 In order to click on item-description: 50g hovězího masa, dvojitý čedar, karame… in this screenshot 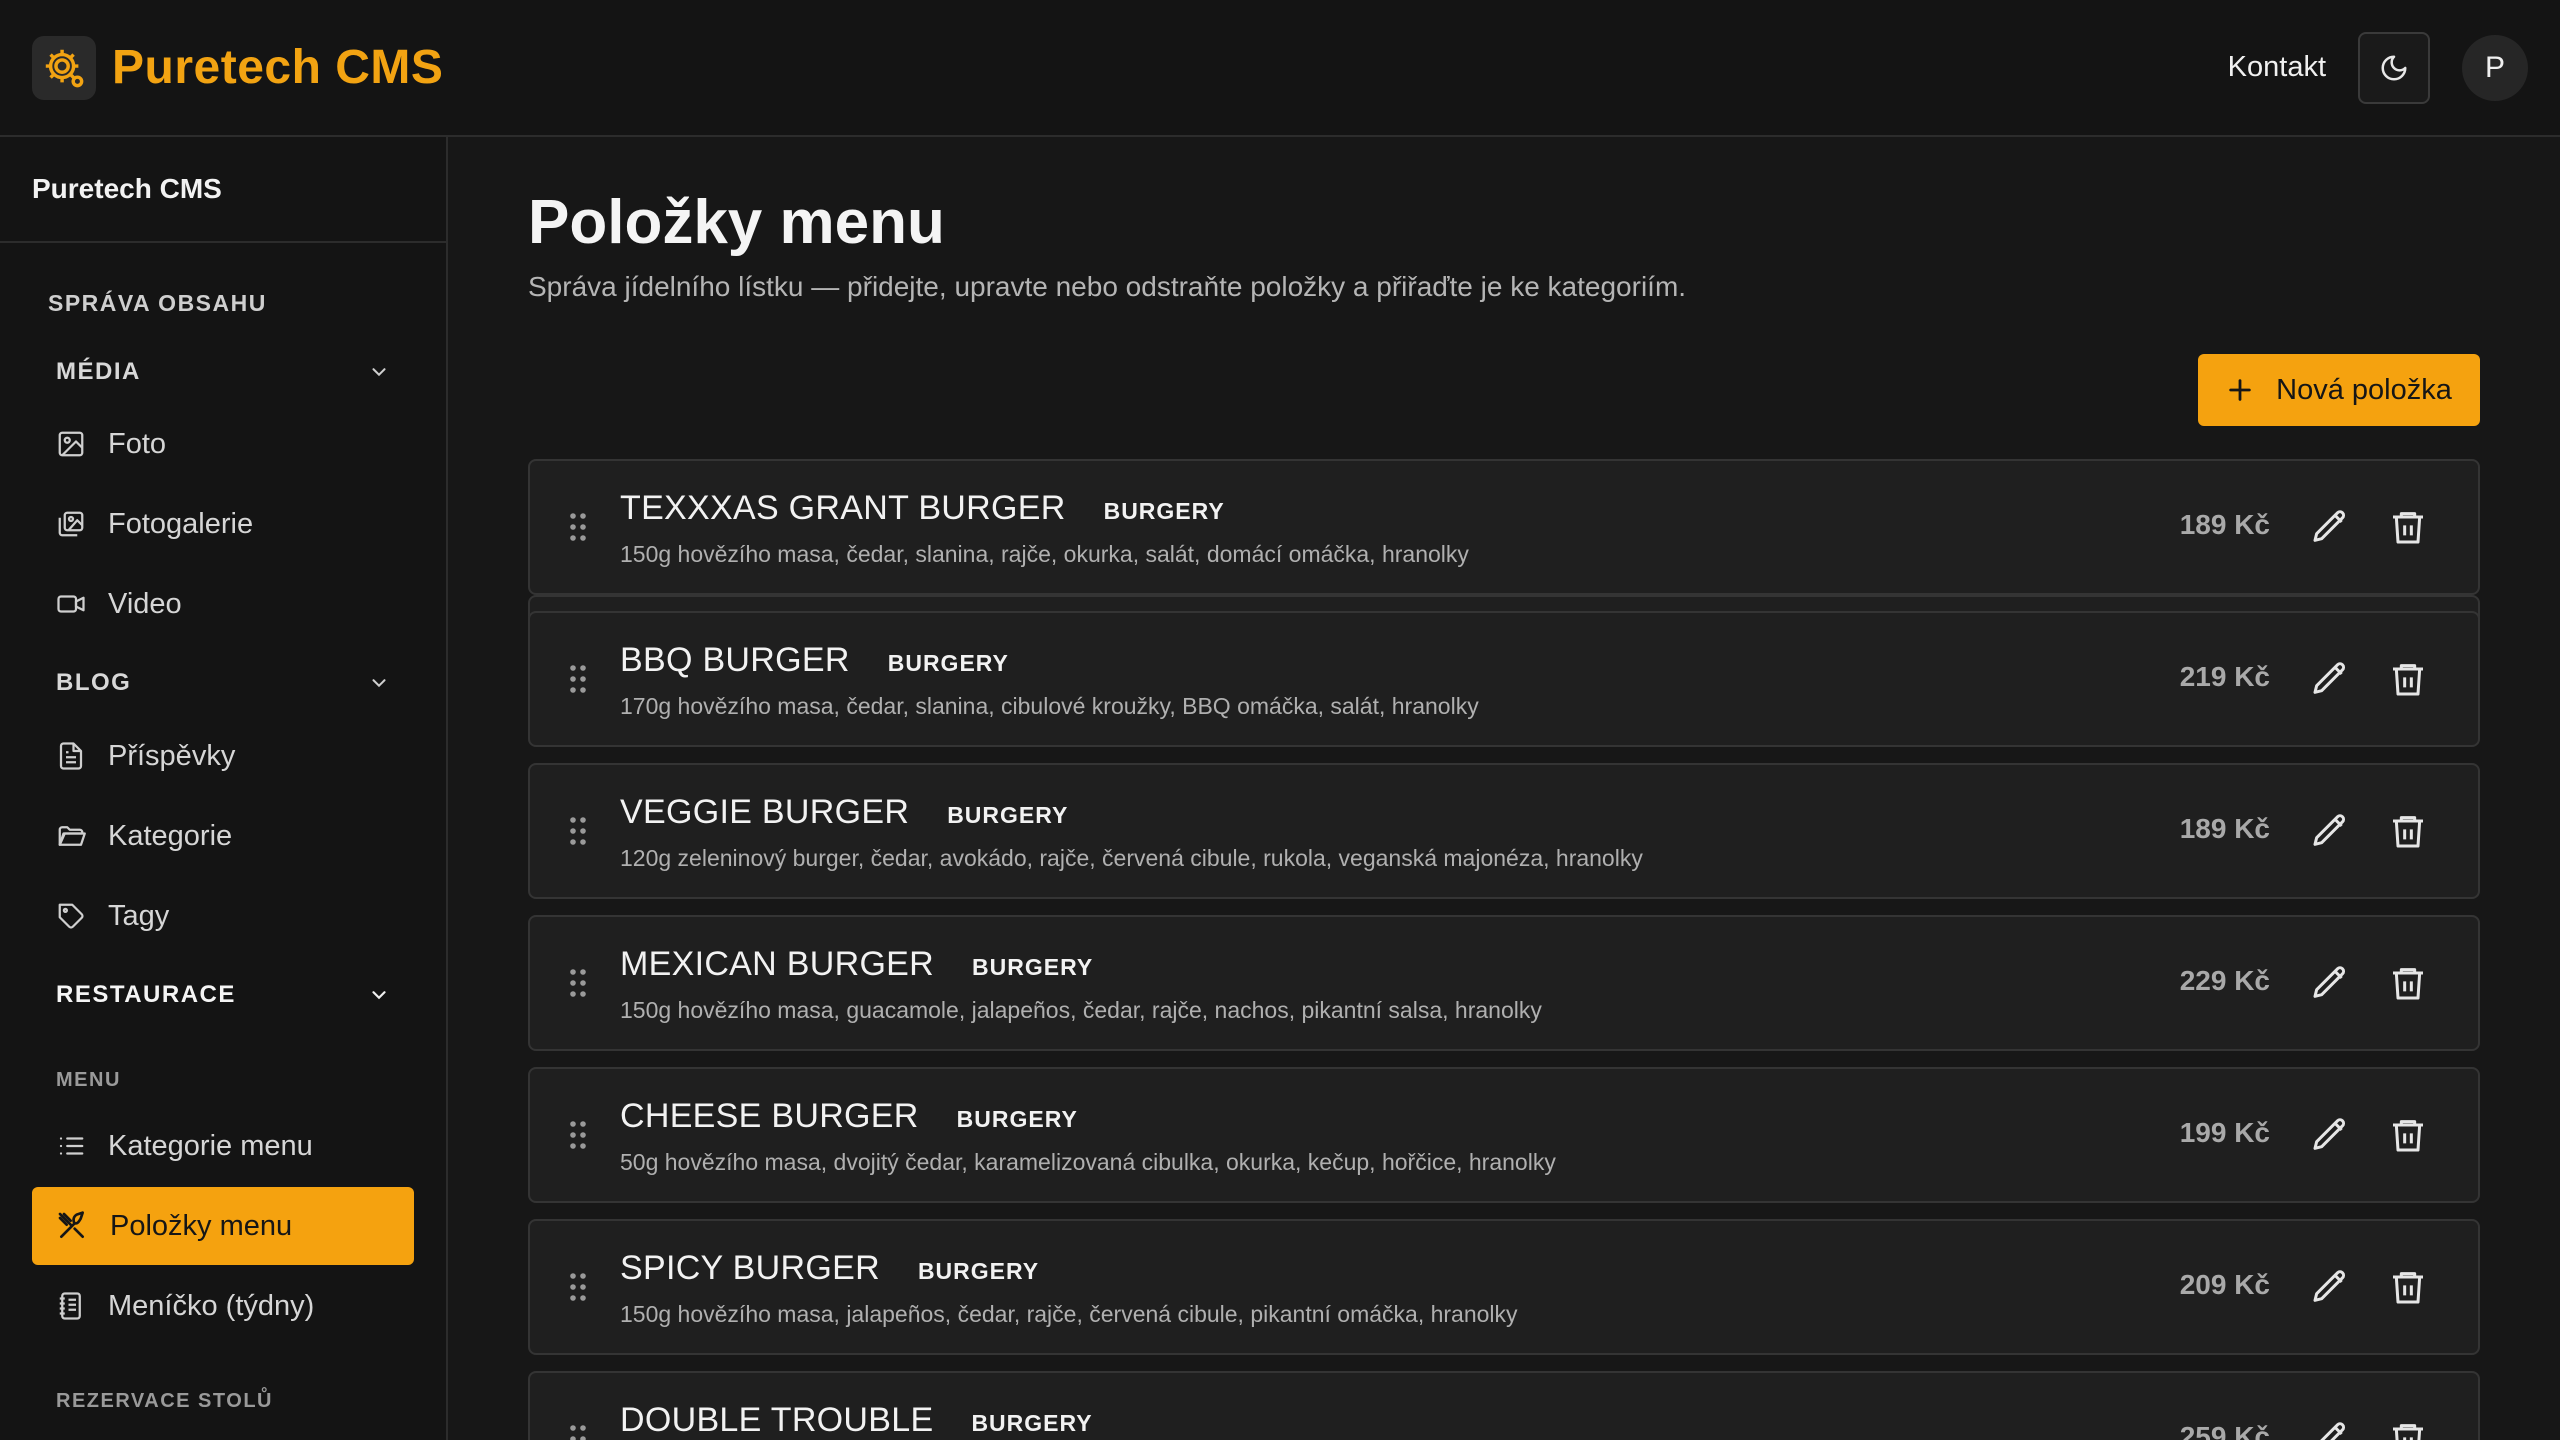, I will do `click(1088, 1162)`.